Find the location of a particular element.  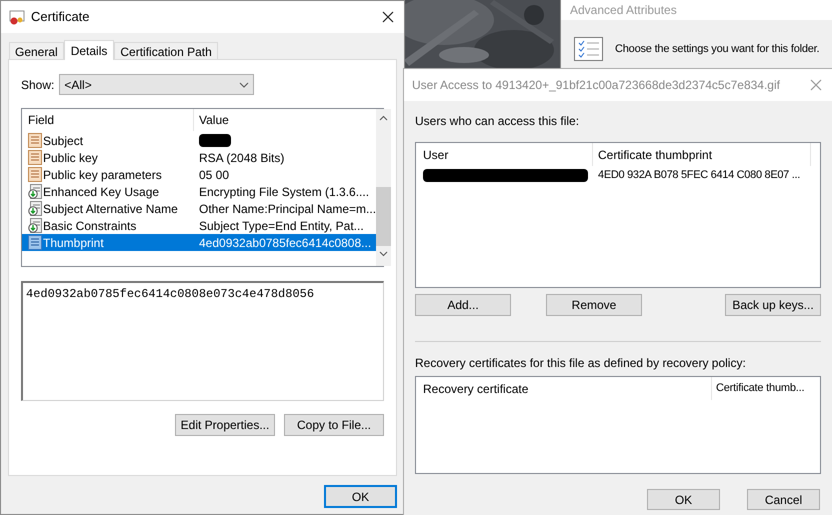

column-header: Field is located at coordinates (108, 120).